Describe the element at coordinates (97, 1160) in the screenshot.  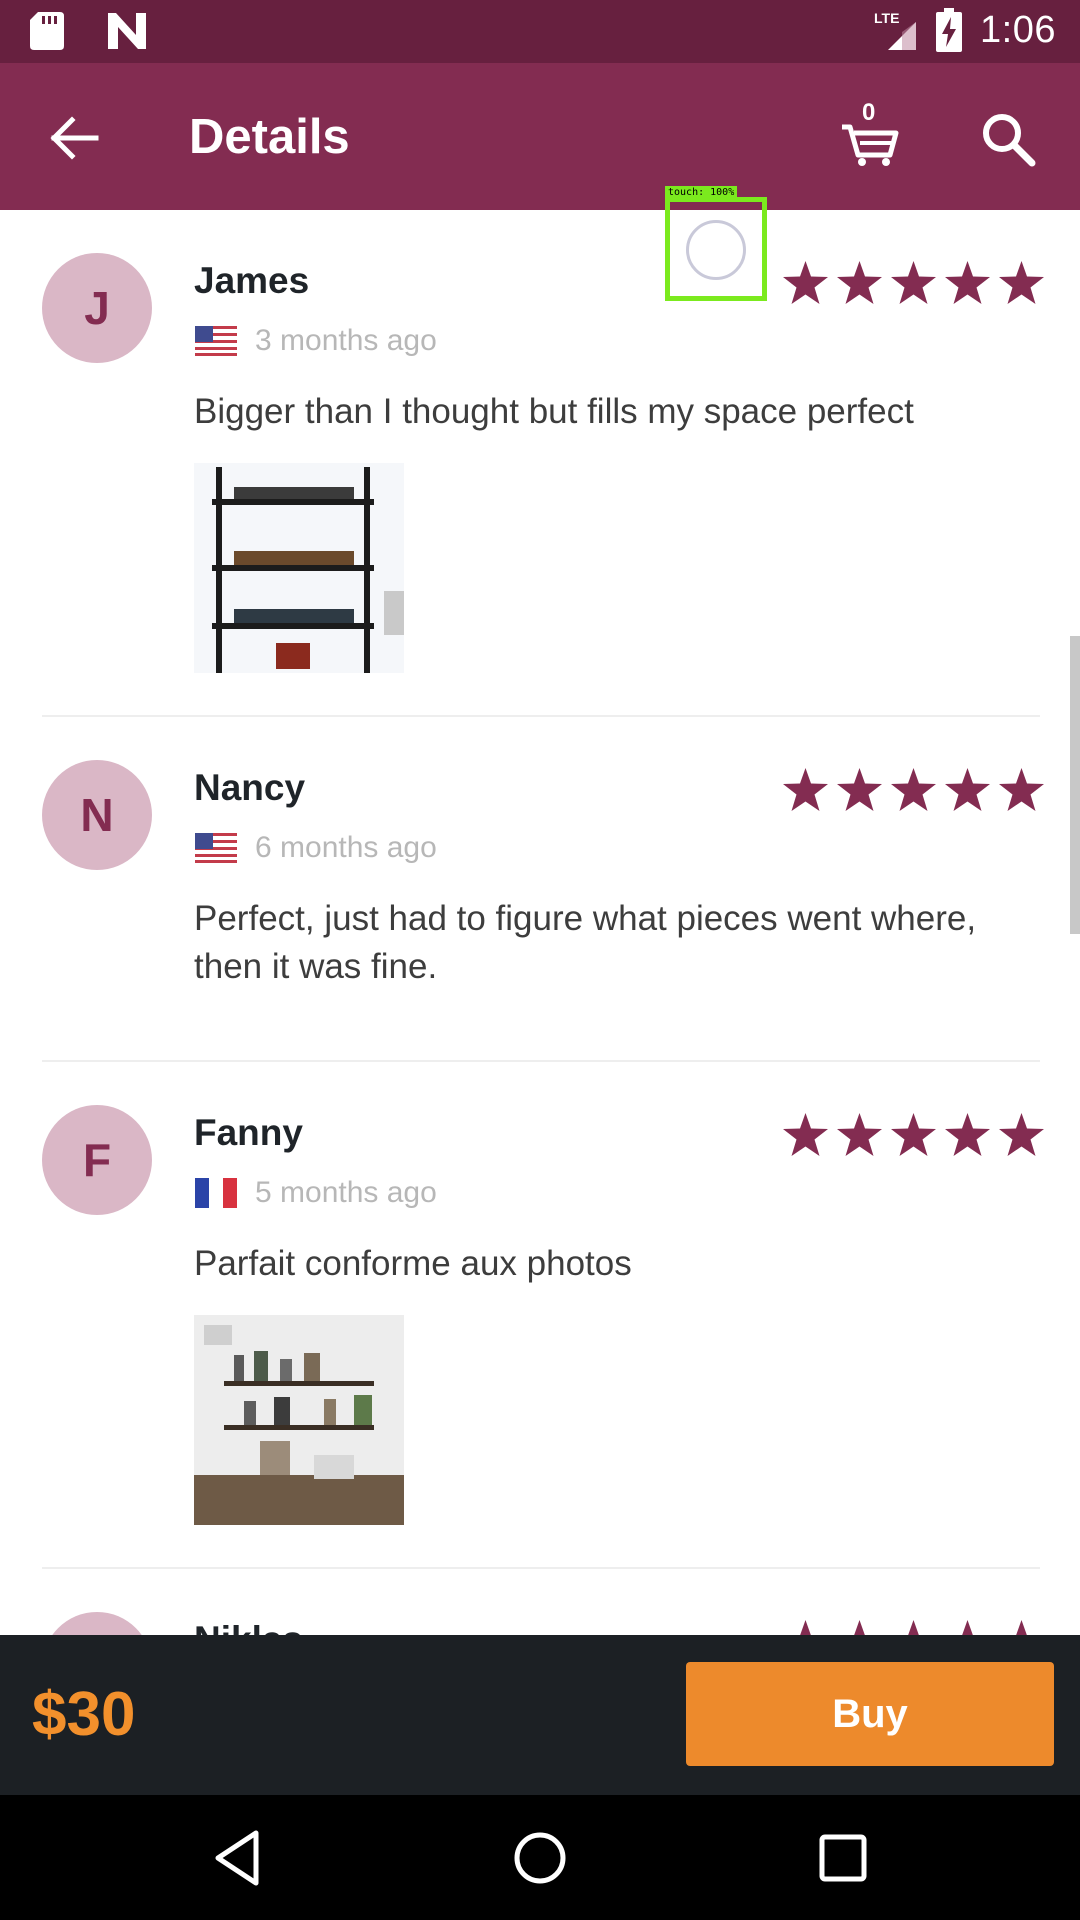
I see `avatar: F` at that location.